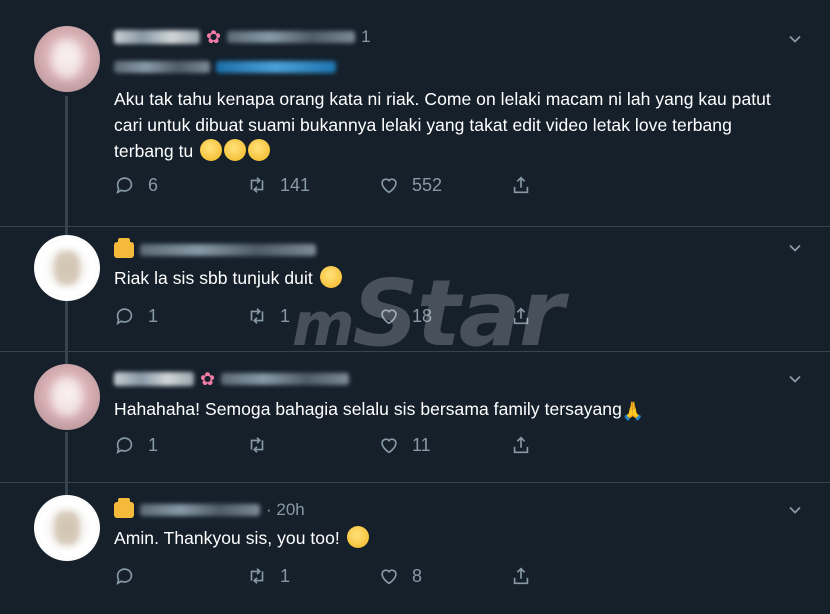 The image size is (830, 614). Describe the element at coordinates (405, 316) in the screenshot. I see `like-button: 18` at that location.